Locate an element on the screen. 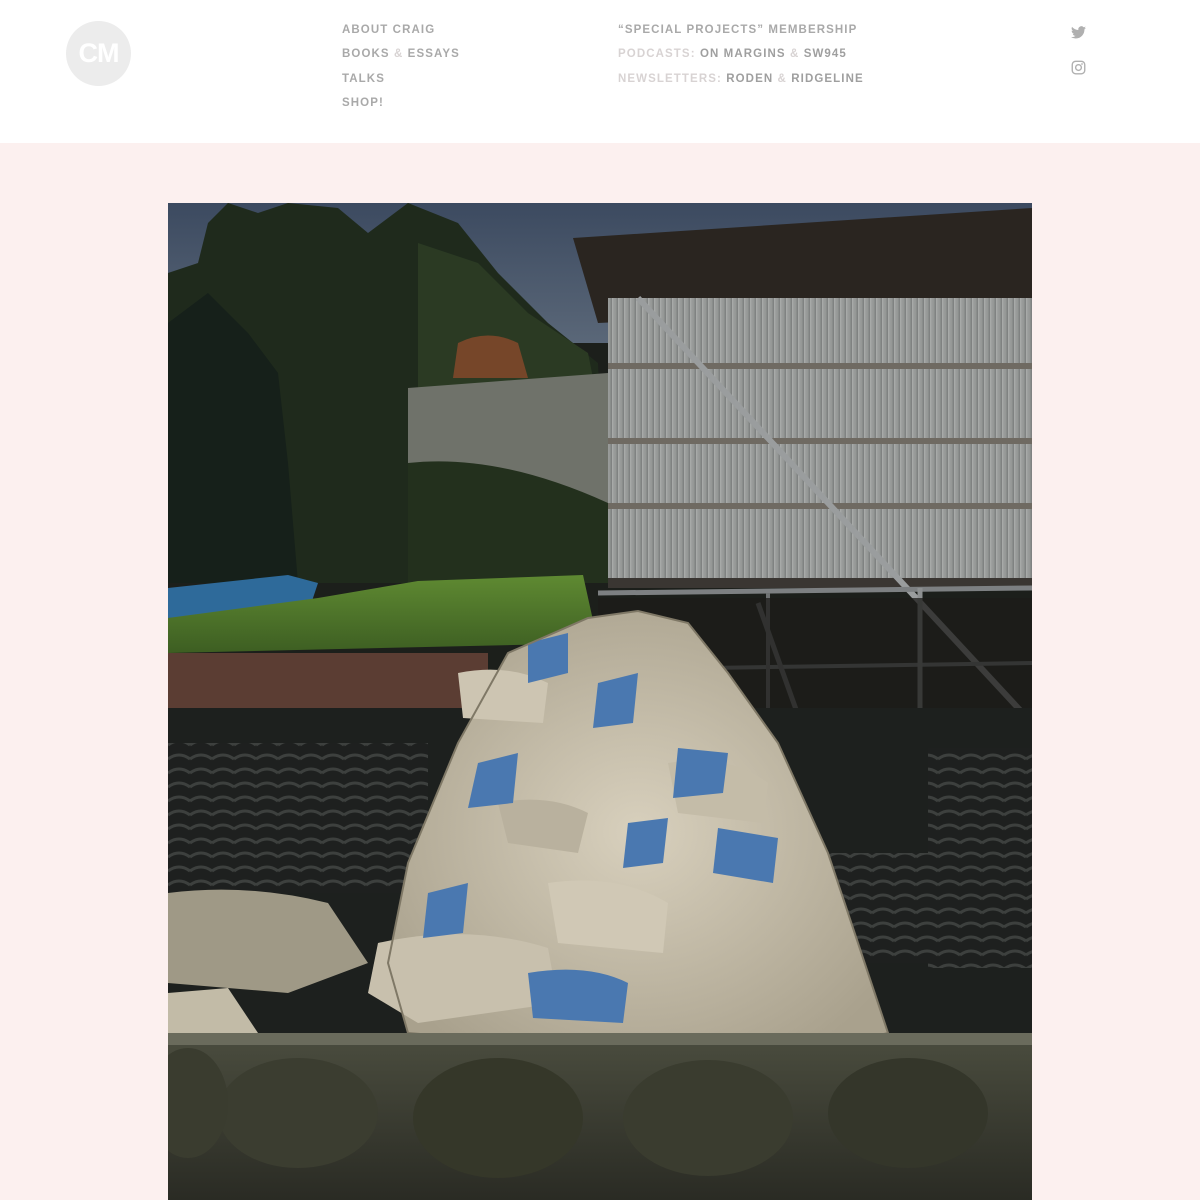 The height and width of the screenshot is (1200, 1200). nav-item-podcasts: PODCASTS: ON MARGINS & SW945 is located at coordinates (741, 60).